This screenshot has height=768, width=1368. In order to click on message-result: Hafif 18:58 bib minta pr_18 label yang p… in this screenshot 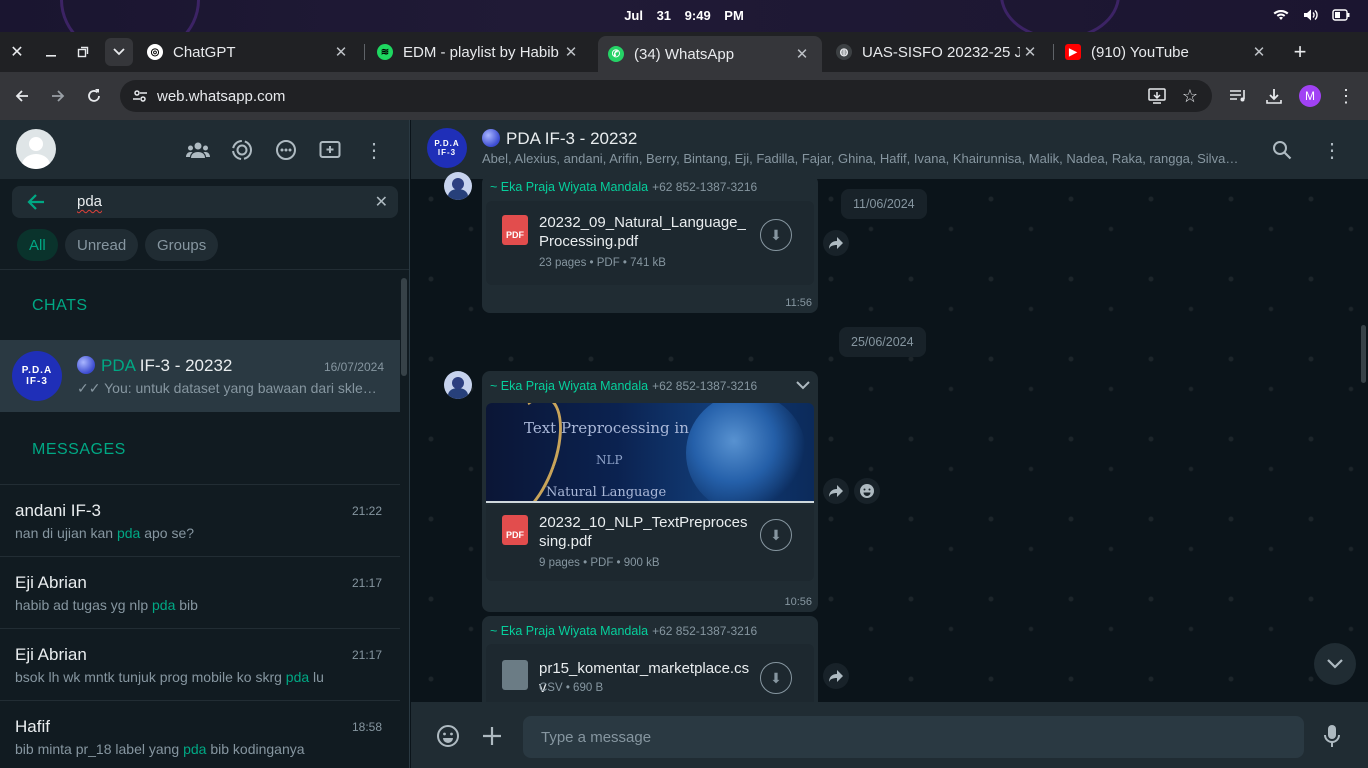, I will do `click(200, 734)`.